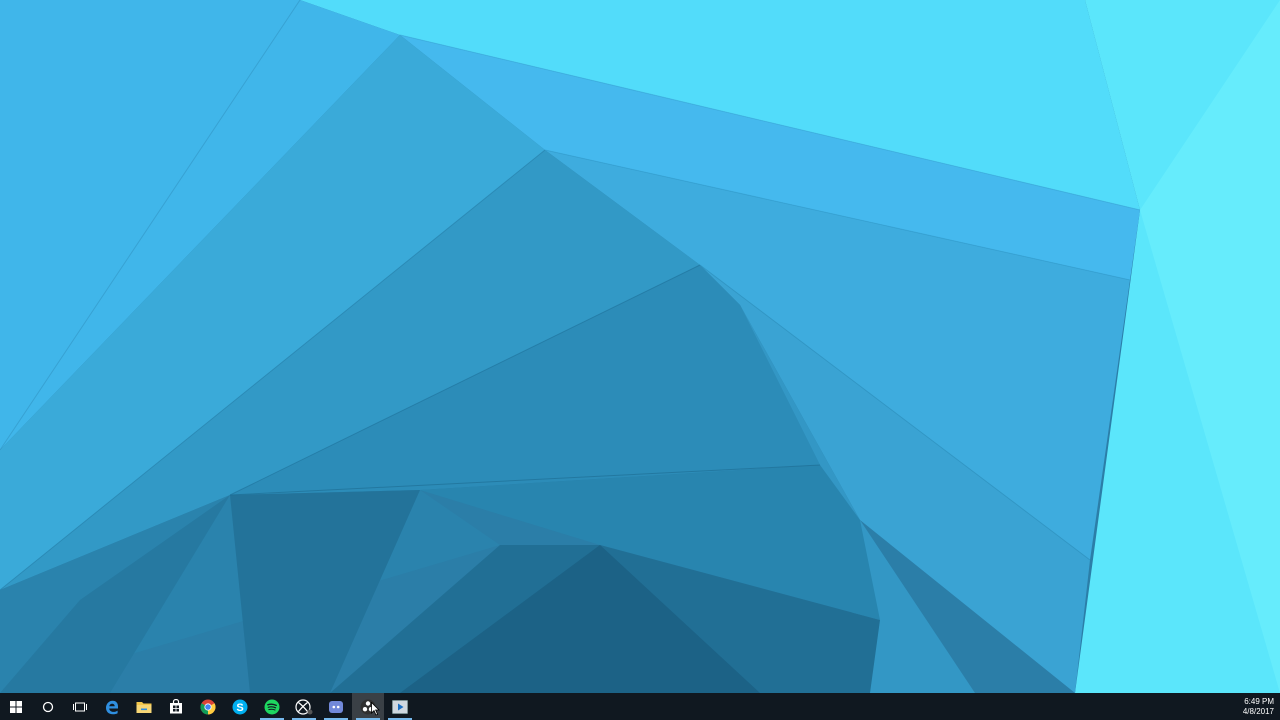 The height and width of the screenshot is (720, 1280). I want to click on spotify-icon, so click(272, 706).